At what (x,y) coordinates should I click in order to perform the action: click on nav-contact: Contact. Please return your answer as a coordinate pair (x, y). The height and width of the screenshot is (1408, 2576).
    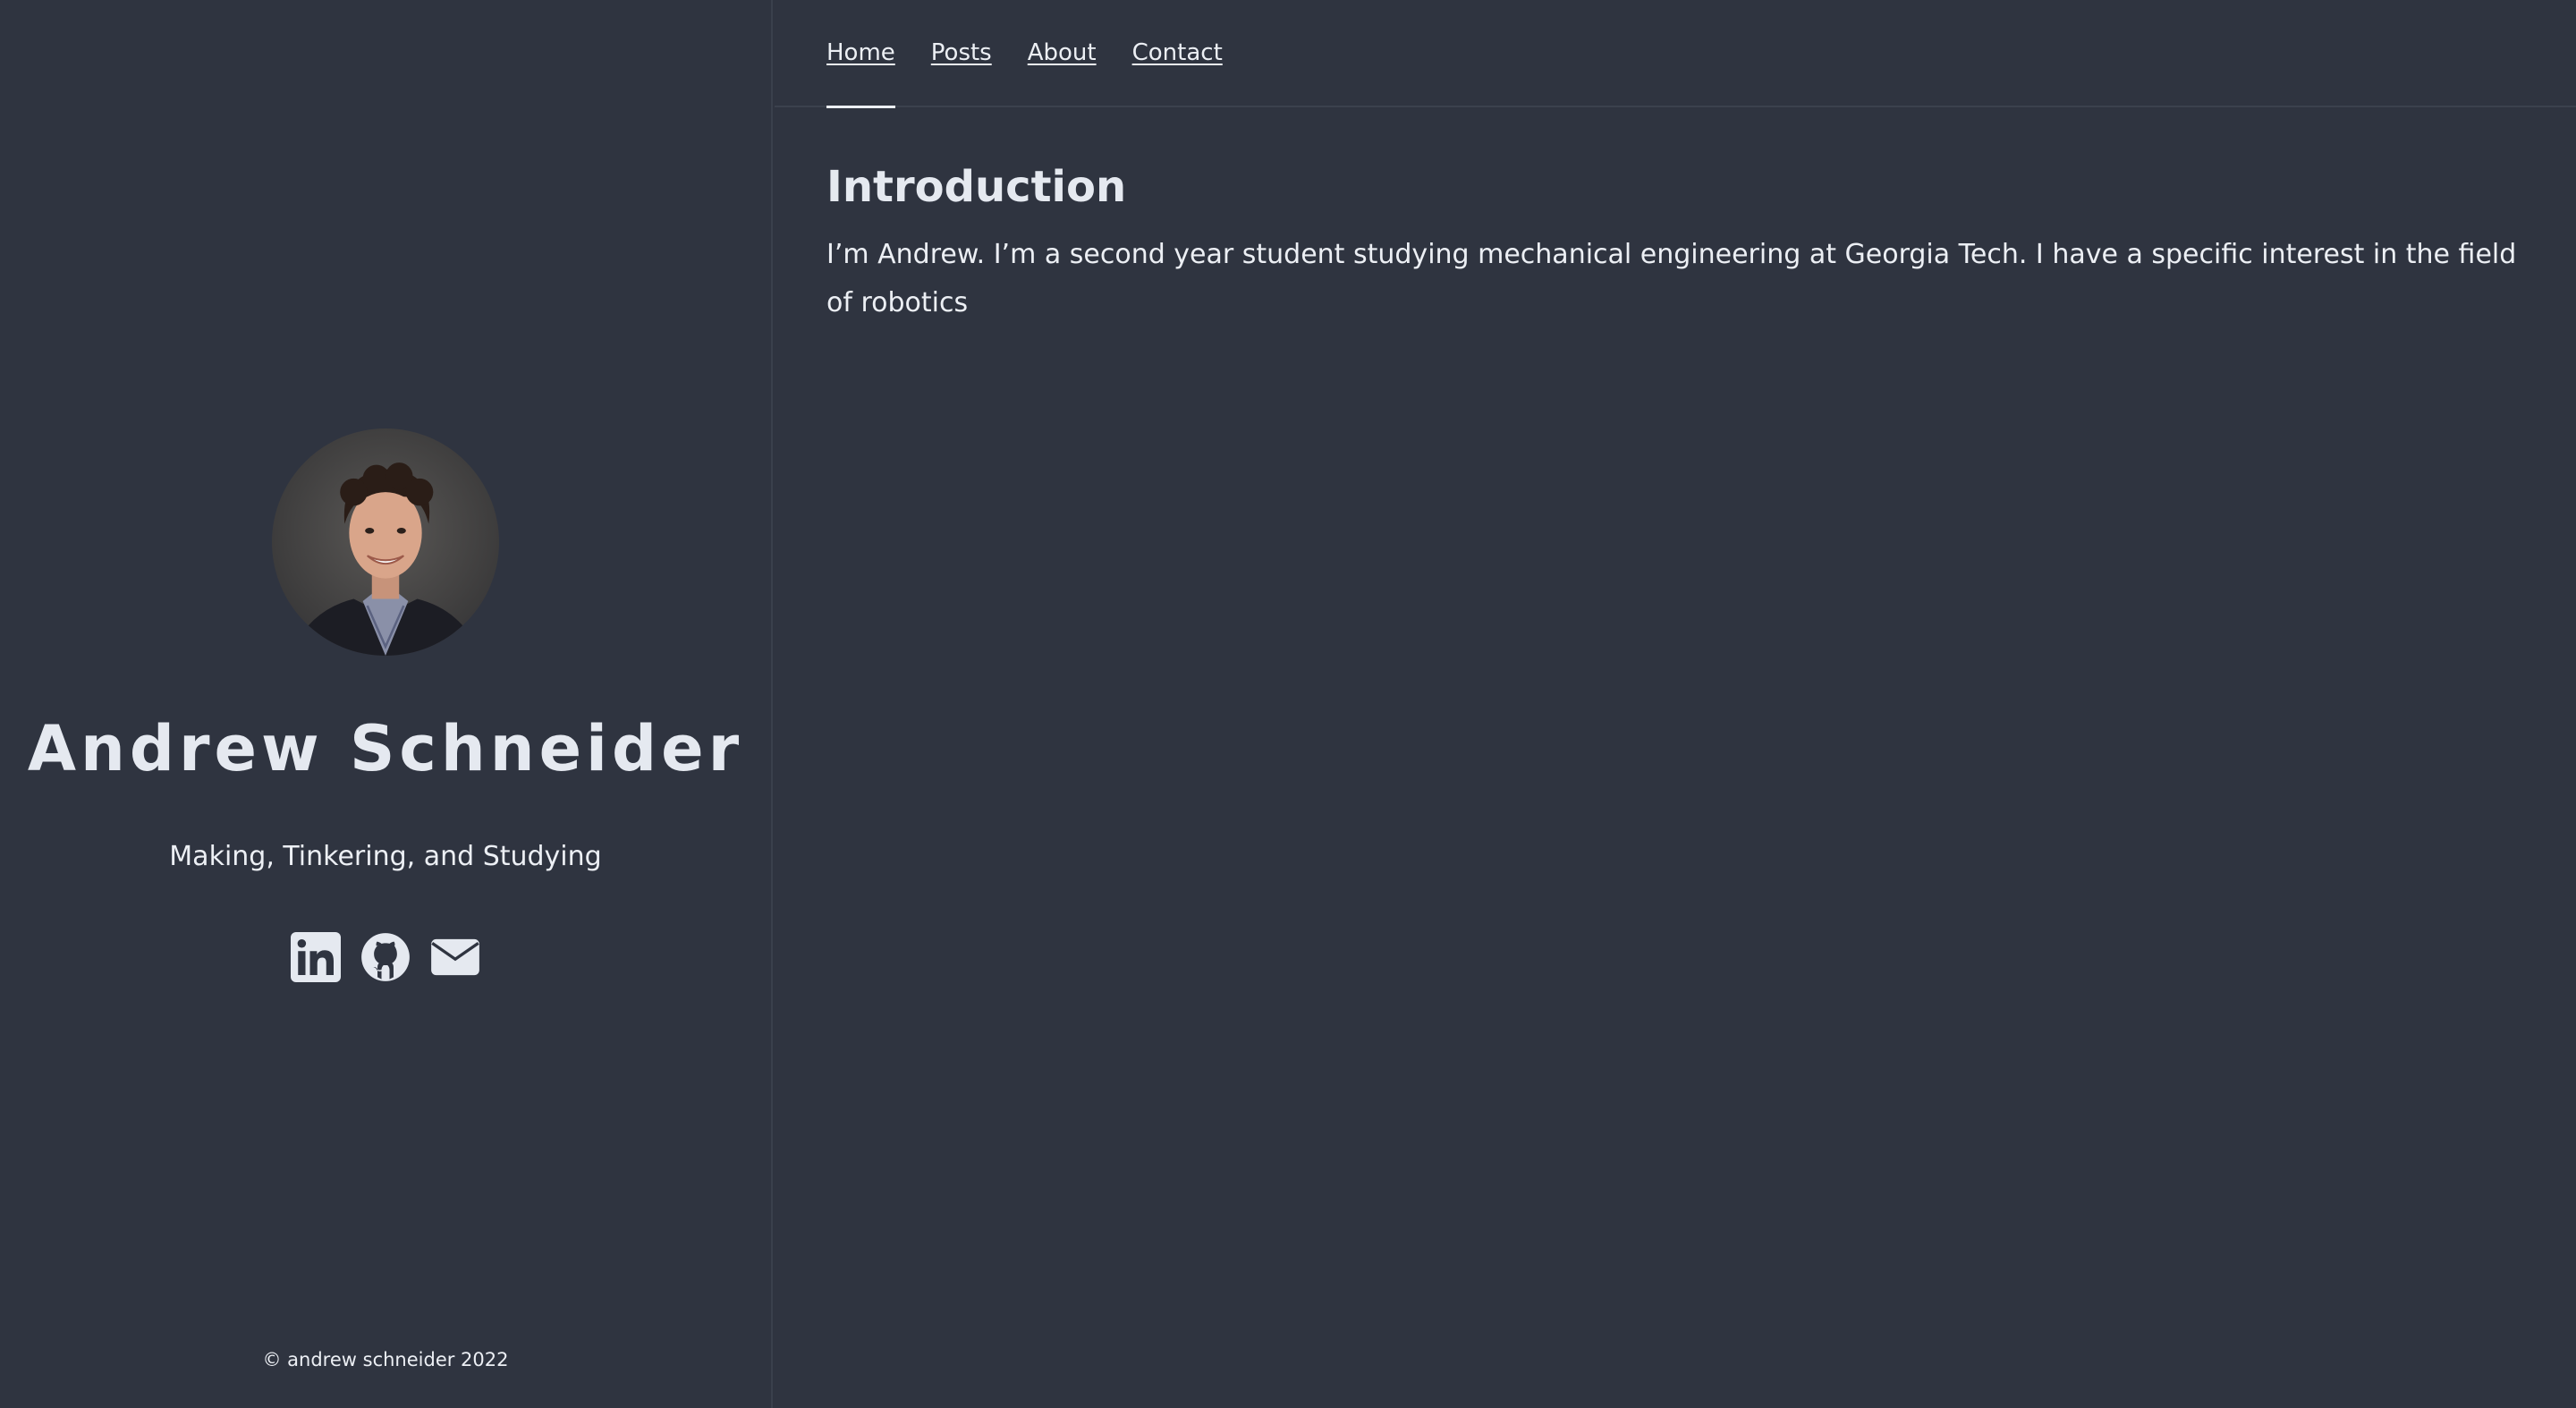
    Looking at the image, I should click on (1177, 52).